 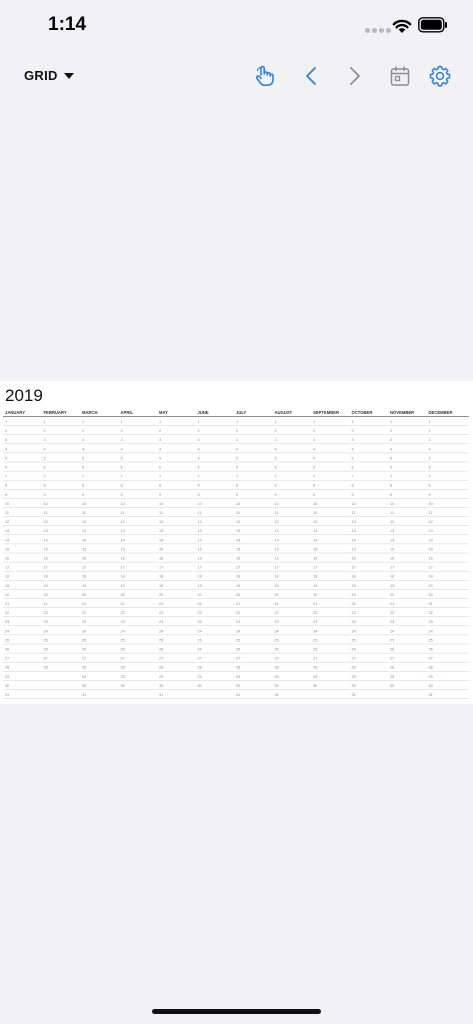 I want to click on hand-pointer-icon, so click(x=264, y=76).